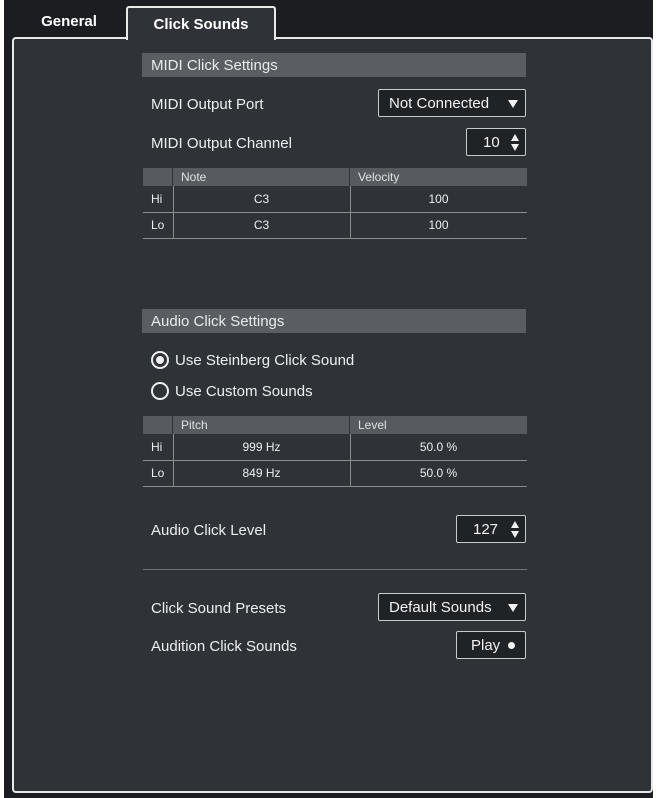  Describe the element at coordinates (261, 225) in the screenshot. I see `midi-lo-note: C3` at that location.